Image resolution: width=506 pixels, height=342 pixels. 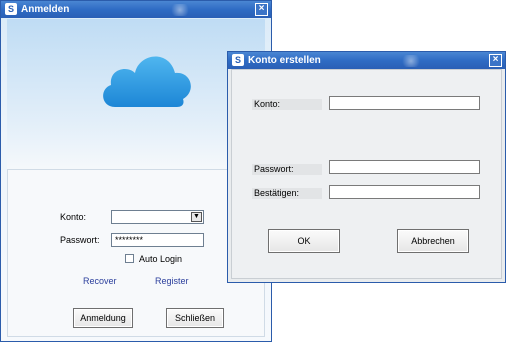 I want to click on ok-button: OK, so click(x=304, y=241).